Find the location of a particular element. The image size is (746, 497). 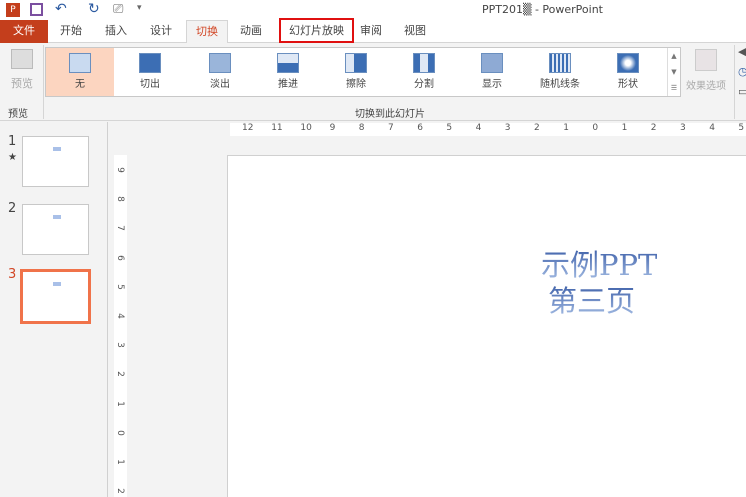

tab-transitions: 切换 is located at coordinates (207, 32).